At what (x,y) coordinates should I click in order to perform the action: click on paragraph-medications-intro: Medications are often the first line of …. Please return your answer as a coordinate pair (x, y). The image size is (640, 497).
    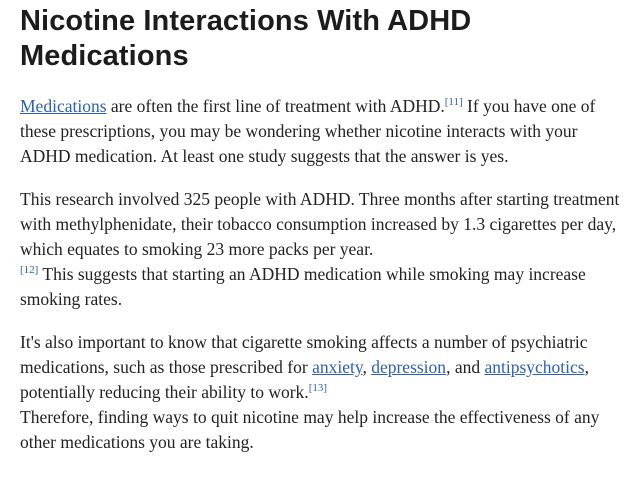
    Looking at the image, I should click on (322, 131).